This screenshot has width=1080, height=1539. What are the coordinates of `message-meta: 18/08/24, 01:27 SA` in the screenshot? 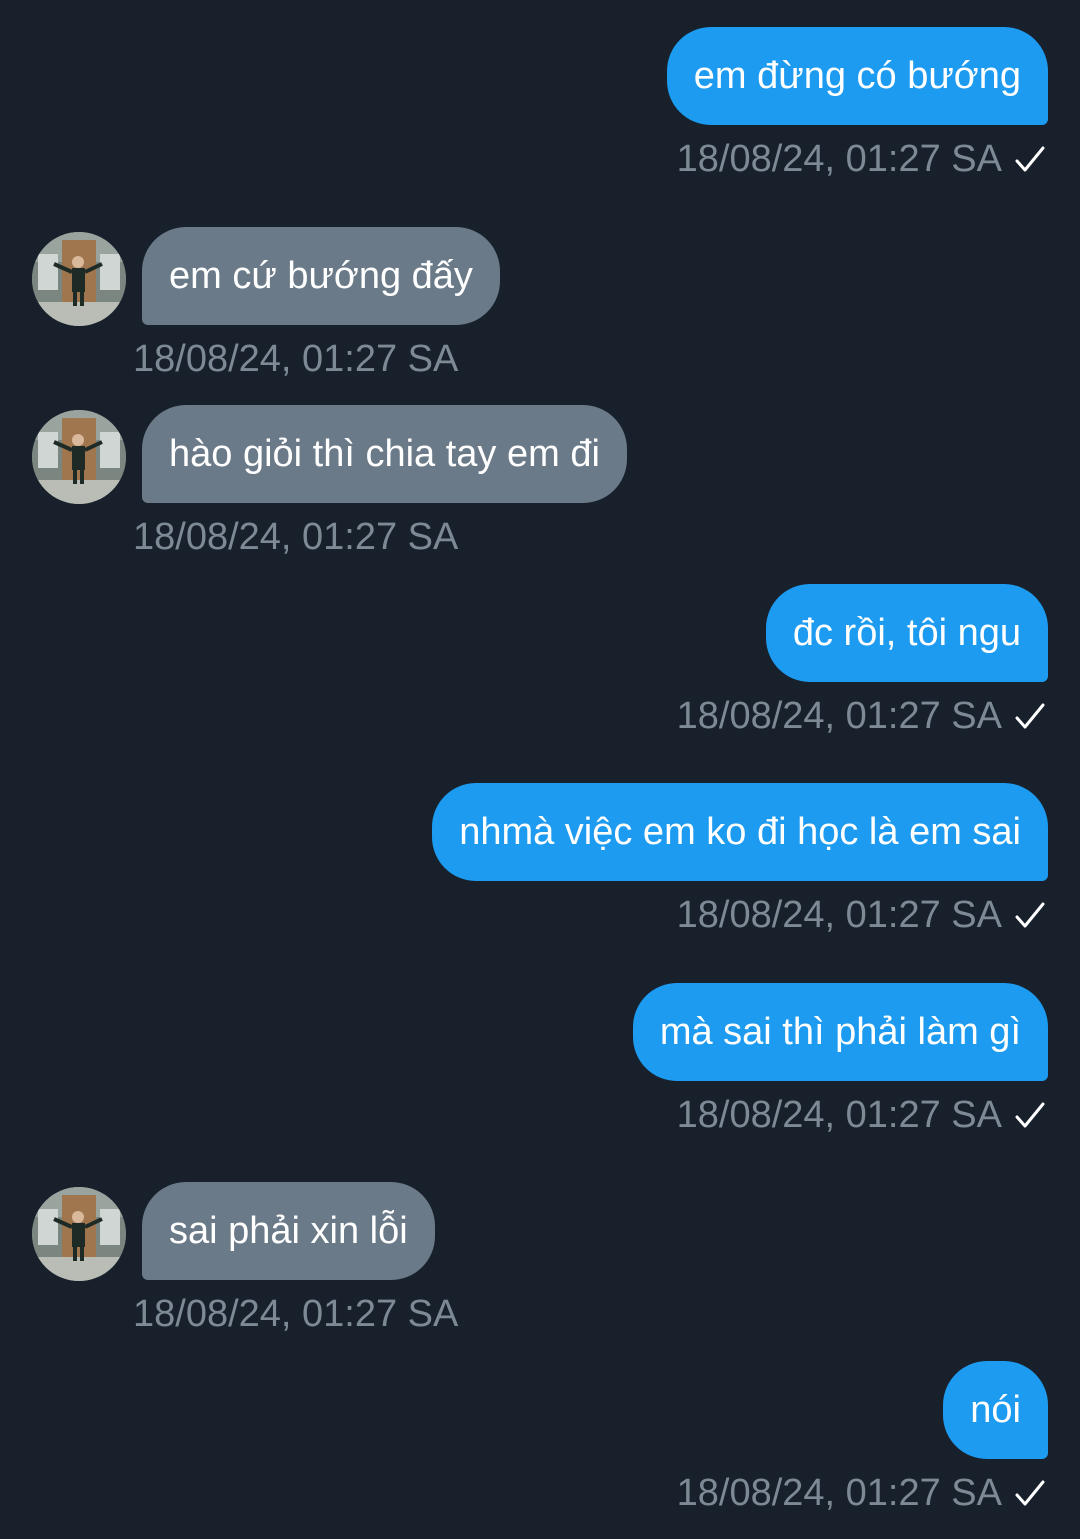 It's located at (861, 1493).